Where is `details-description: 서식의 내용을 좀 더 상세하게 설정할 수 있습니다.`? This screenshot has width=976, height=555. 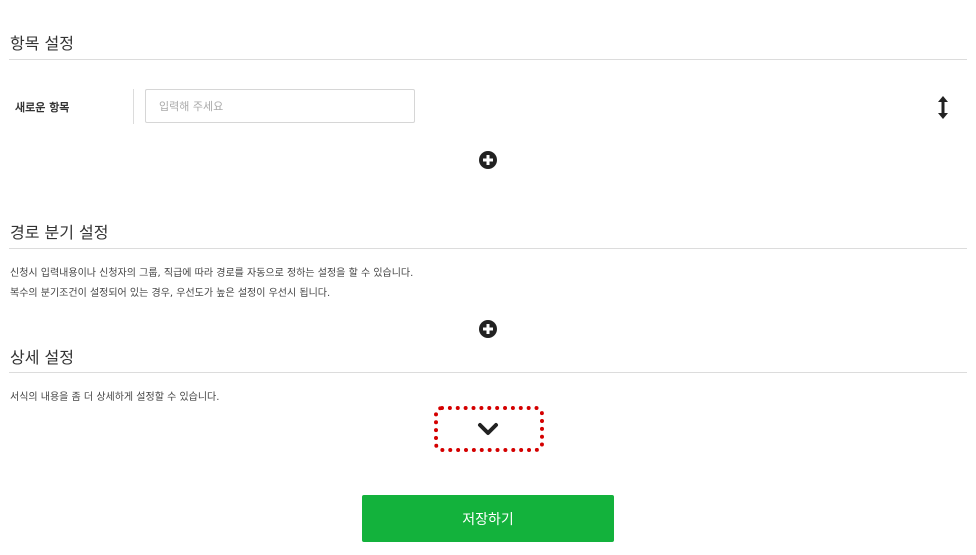 details-description: 서식의 내용을 좀 더 상세하게 설정할 수 있습니다. is located at coordinates (115, 397).